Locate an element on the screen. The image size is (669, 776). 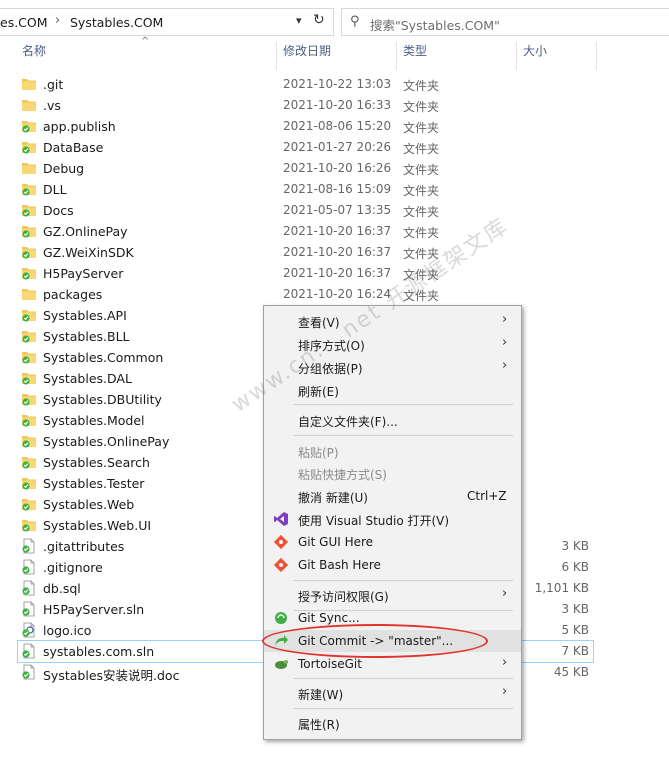
menu-item-label: 粘贴(P) is located at coordinates (318, 453).